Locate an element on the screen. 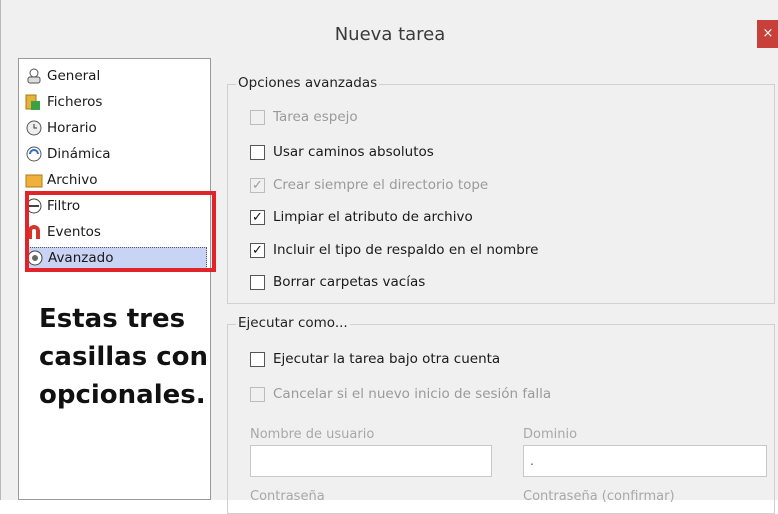  annotation-line: Estas tres is located at coordinates (112, 319).